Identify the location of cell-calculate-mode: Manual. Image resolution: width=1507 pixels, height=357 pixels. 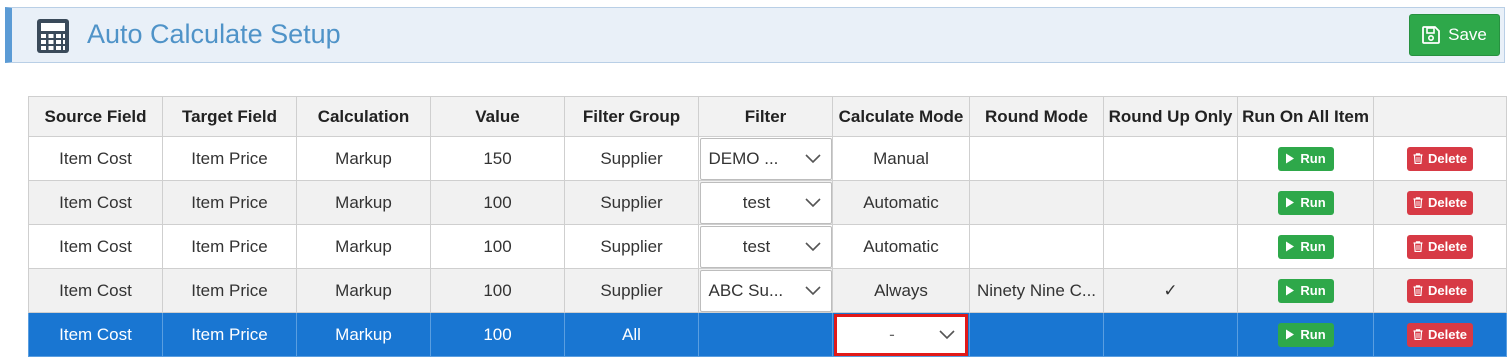
(901, 158).